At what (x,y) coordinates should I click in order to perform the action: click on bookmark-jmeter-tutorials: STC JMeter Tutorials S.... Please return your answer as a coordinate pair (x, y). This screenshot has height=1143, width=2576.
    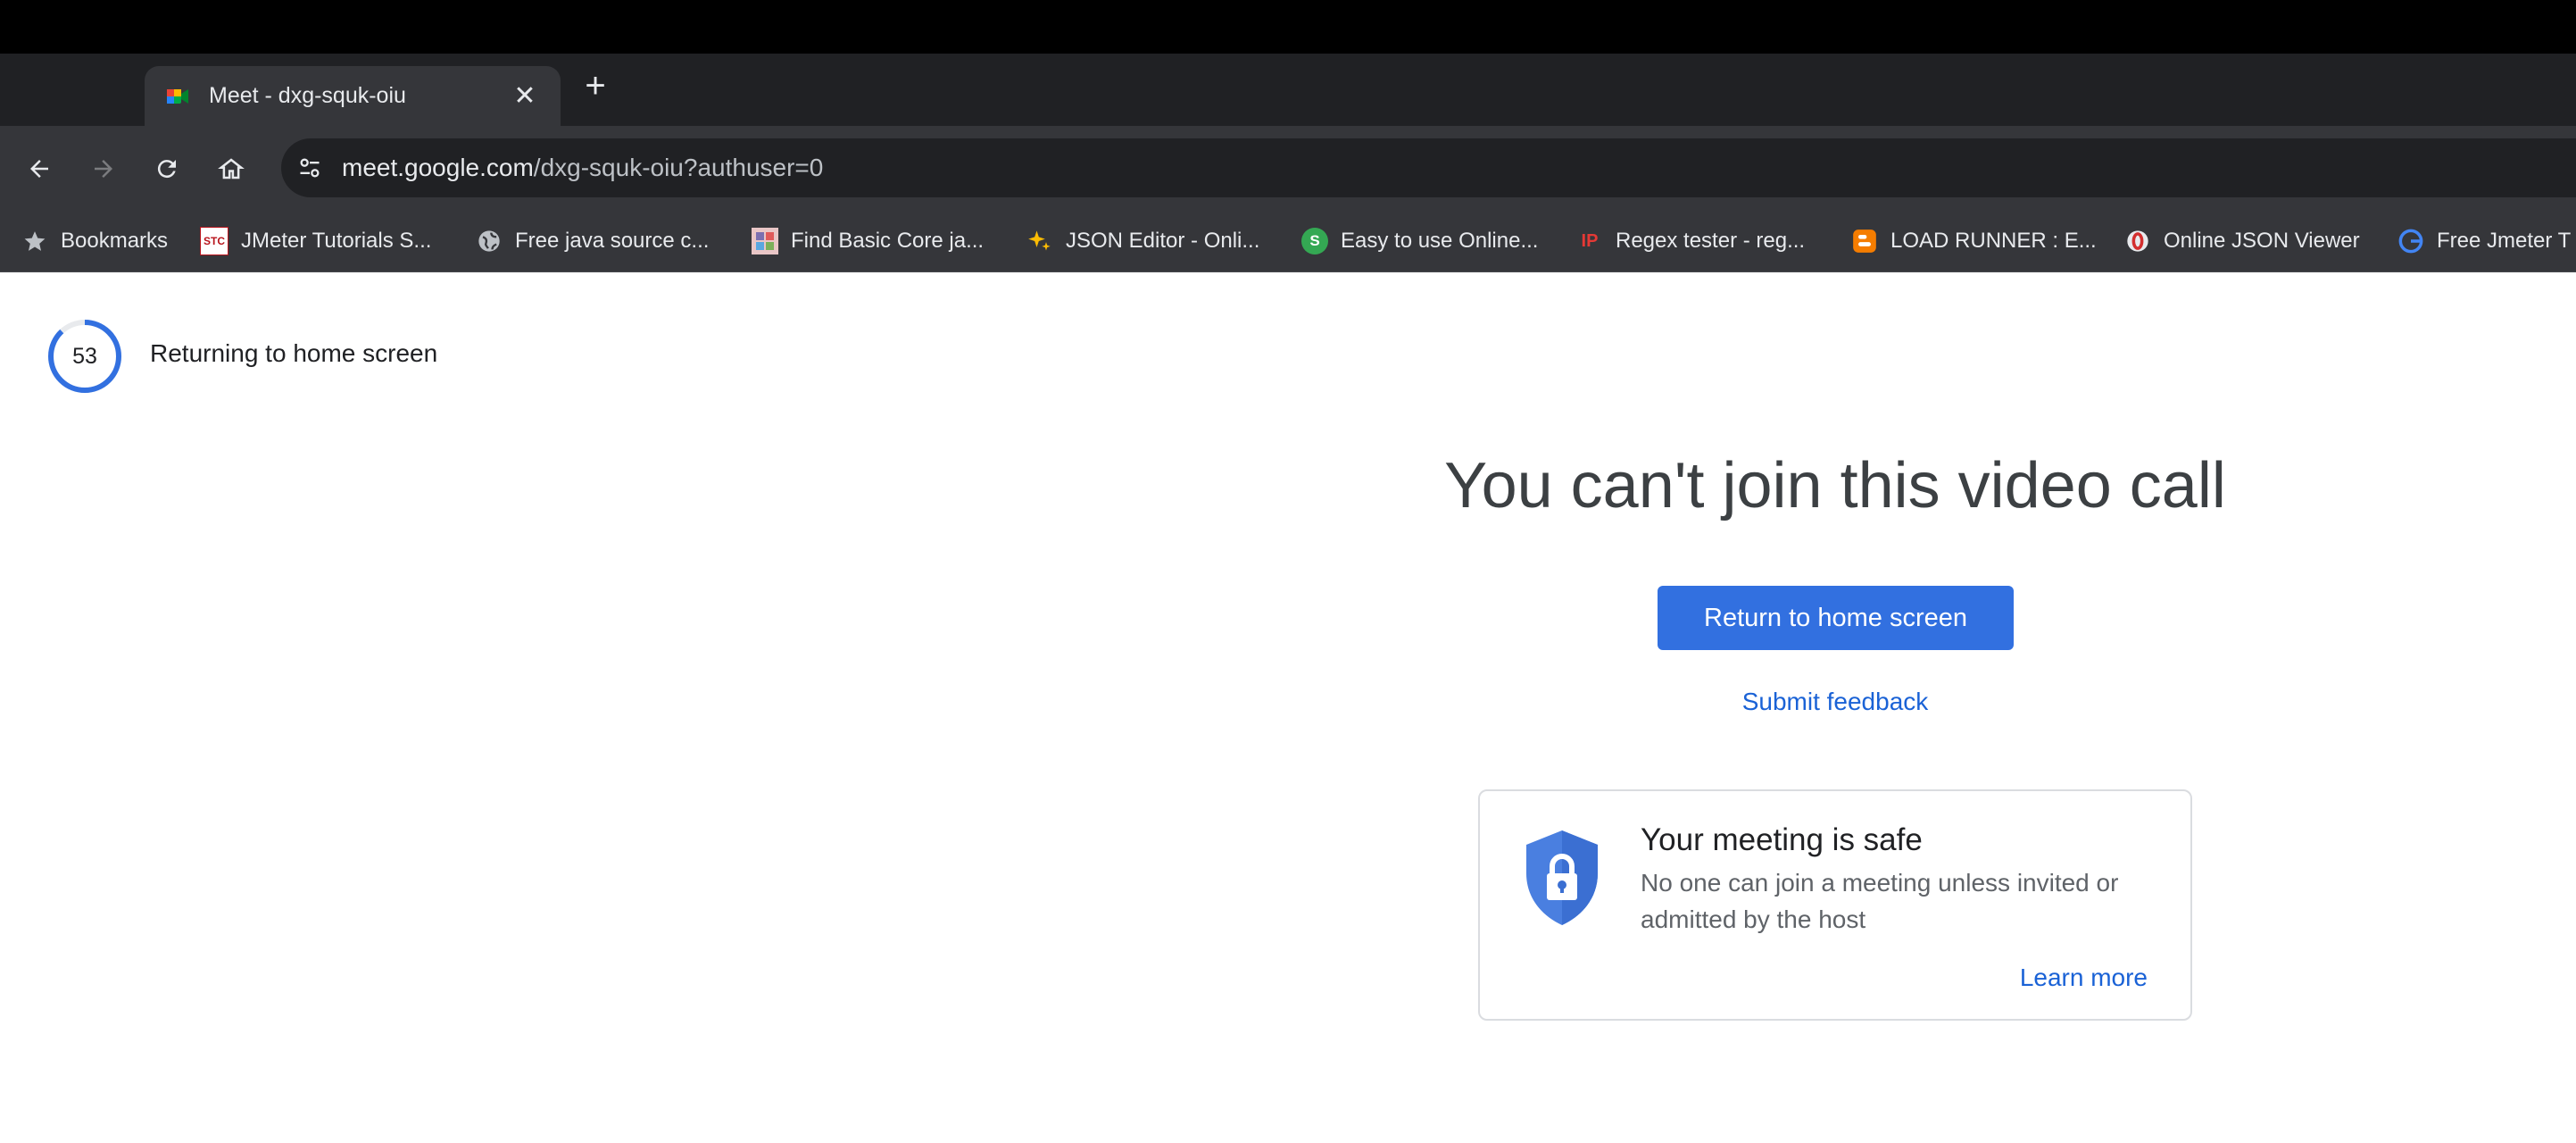
    Looking at the image, I should click on (315, 241).